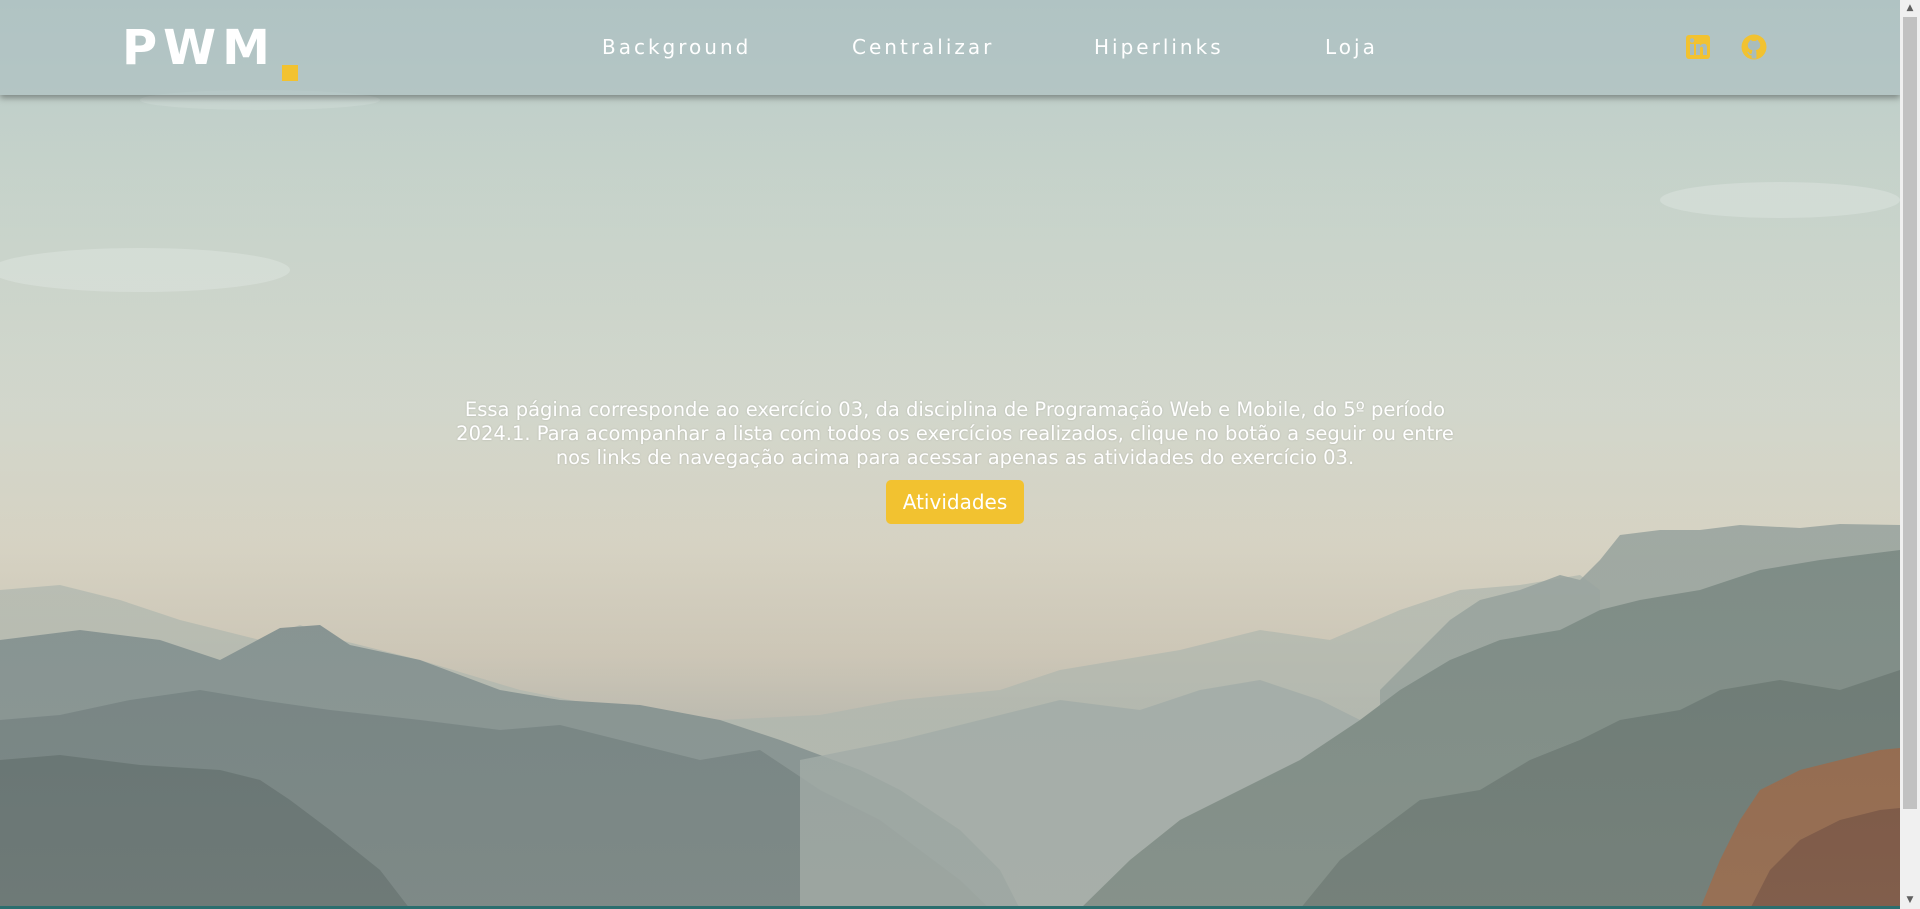 Image resolution: width=1920 pixels, height=909 pixels. Describe the element at coordinates (1910, 8) in the screenshot. I see `scroll-up-arrow-icon: ▲` at that location.